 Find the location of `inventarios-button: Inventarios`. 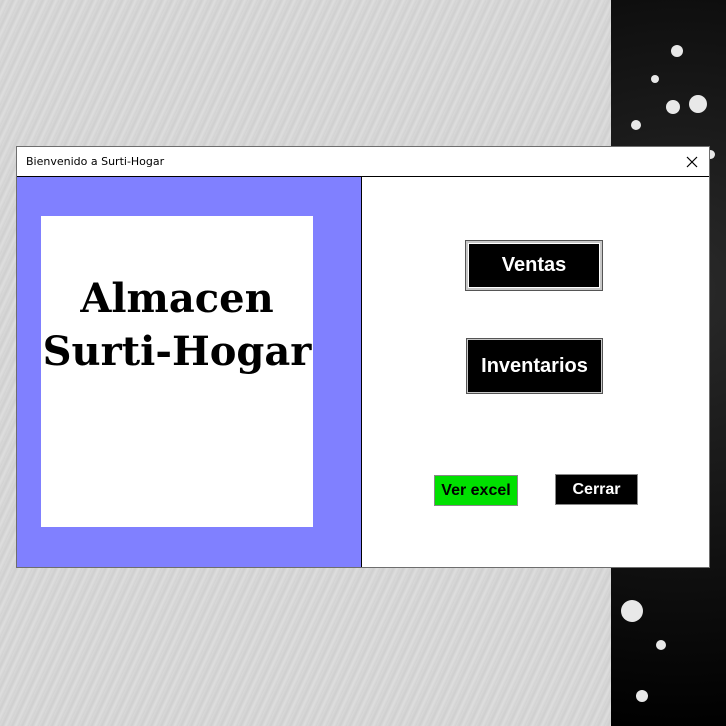

inventarios-button: Inventarios is located at coordinates (534, 366).